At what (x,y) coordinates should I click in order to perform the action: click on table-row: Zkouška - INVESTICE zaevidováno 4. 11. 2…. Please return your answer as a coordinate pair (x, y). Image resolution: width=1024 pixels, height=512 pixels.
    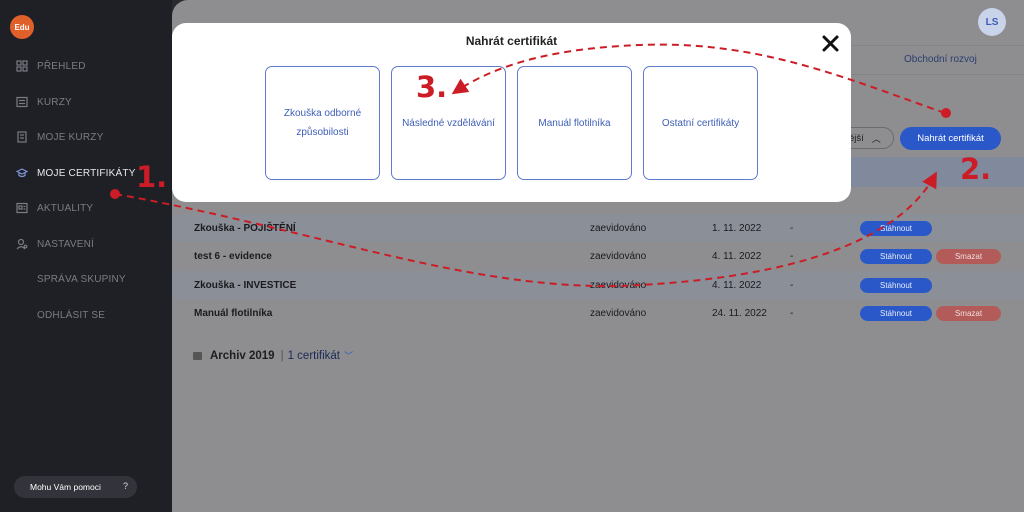
    Looking at the image, I should click on (598, 285).